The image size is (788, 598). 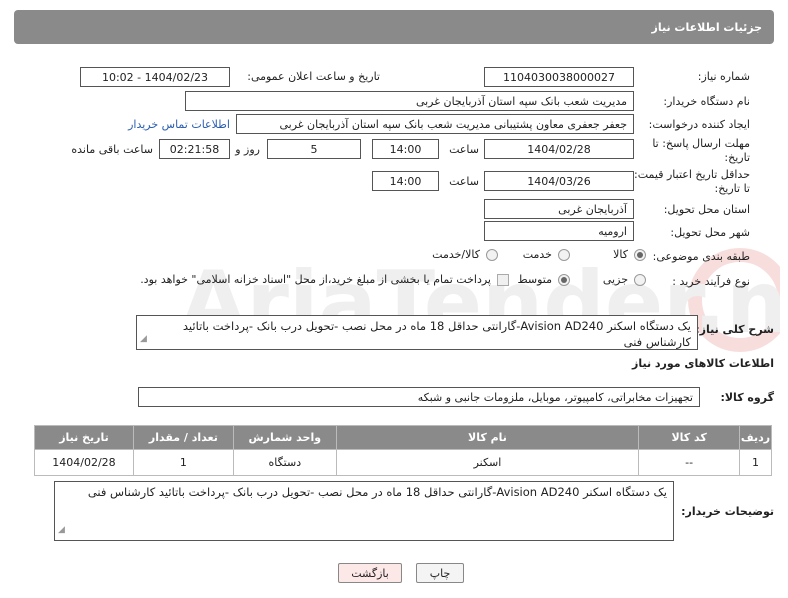 I want to click on remaining-time-value: 02:21:58, so click(x=194, y=149).